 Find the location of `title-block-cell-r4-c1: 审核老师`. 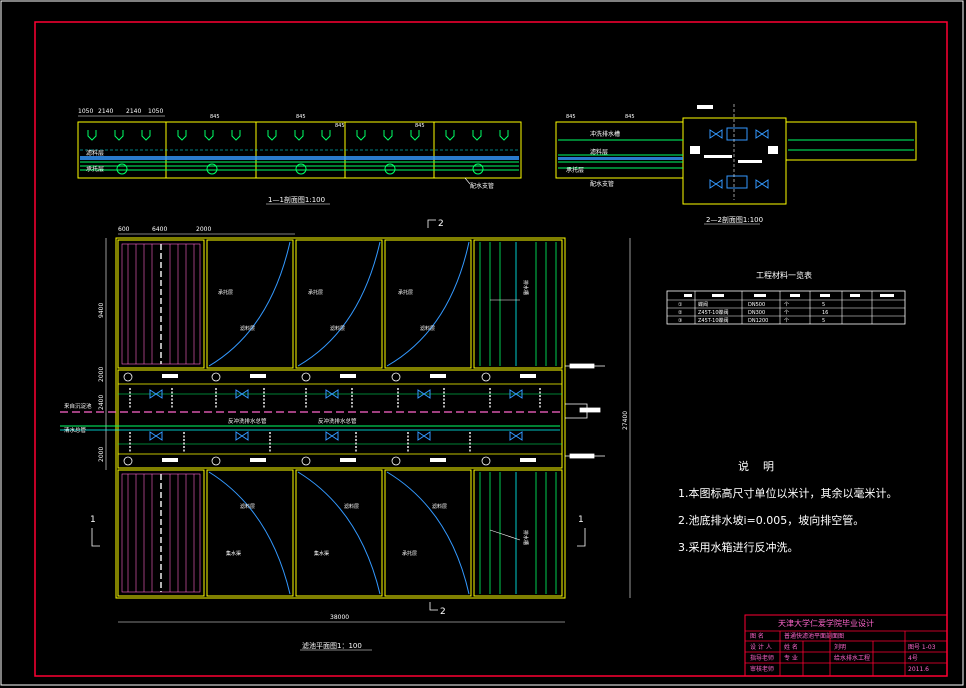

title-block-cell-r4-c1: 审核老师 is located at coordinates (762, 669).